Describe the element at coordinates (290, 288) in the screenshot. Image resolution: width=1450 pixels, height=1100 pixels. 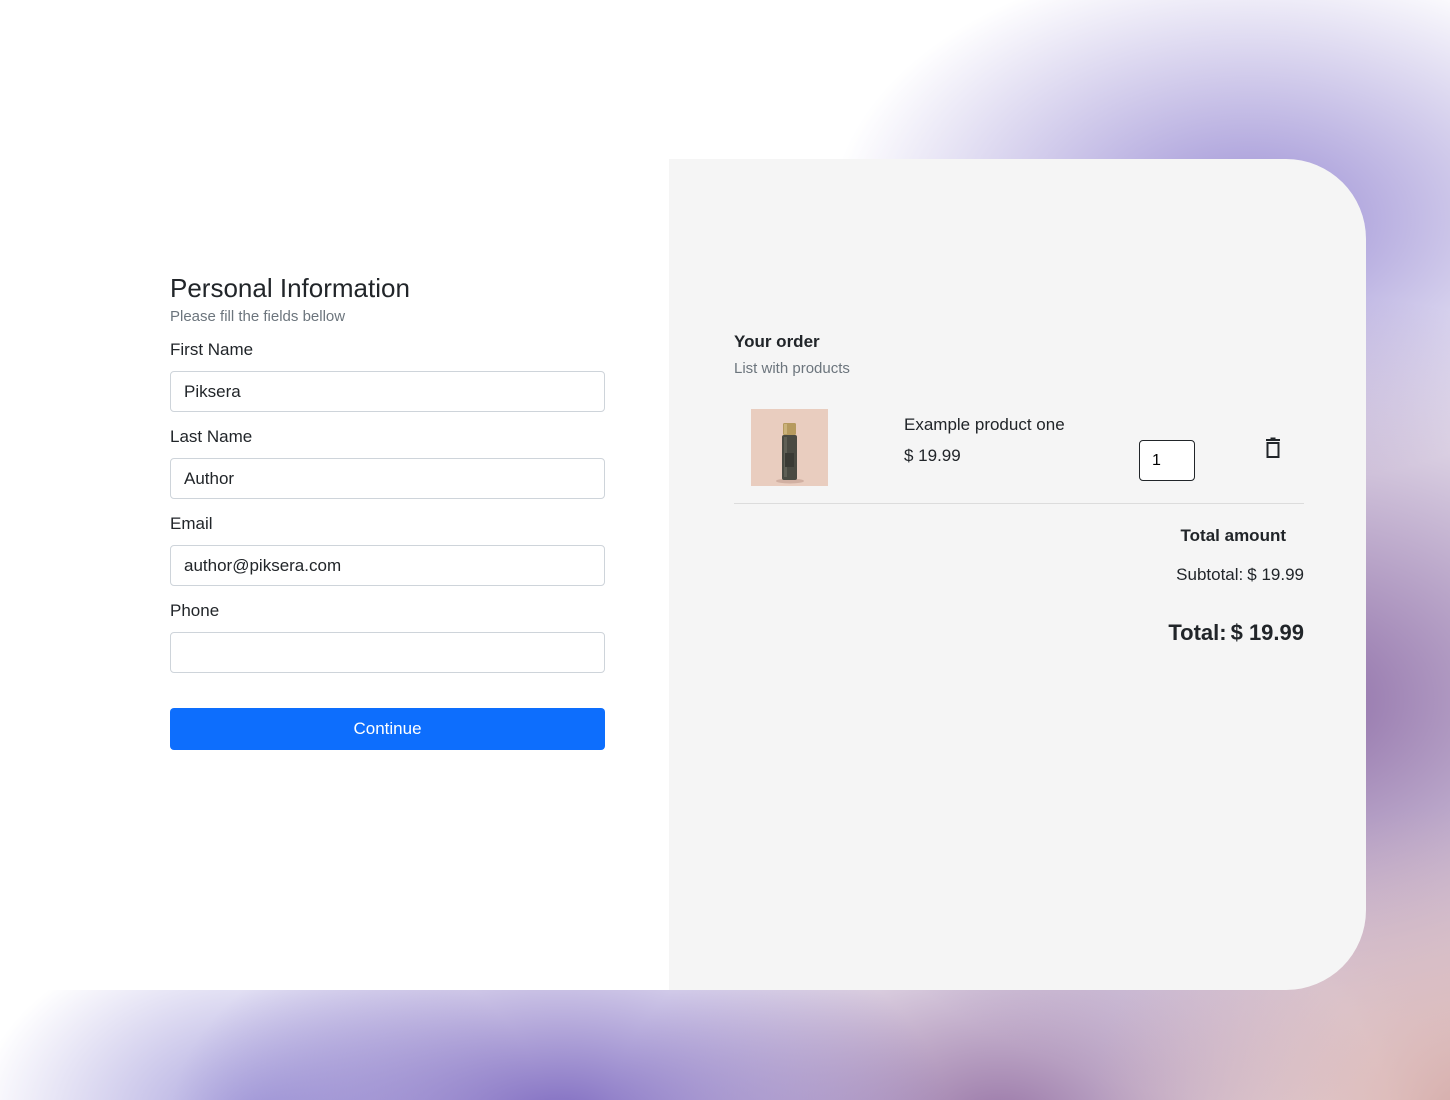
I see `form-title: Personal Information` at that location.